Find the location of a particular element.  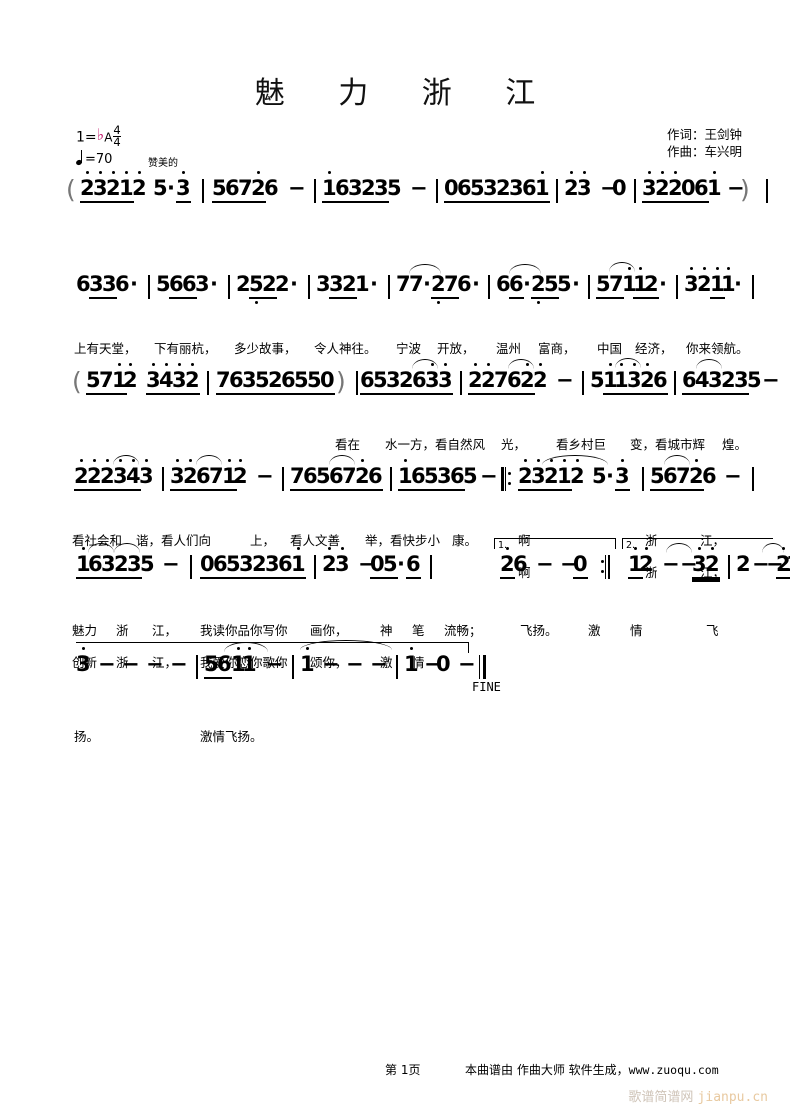

open-paren: ( is located at coordinates (71, 189).